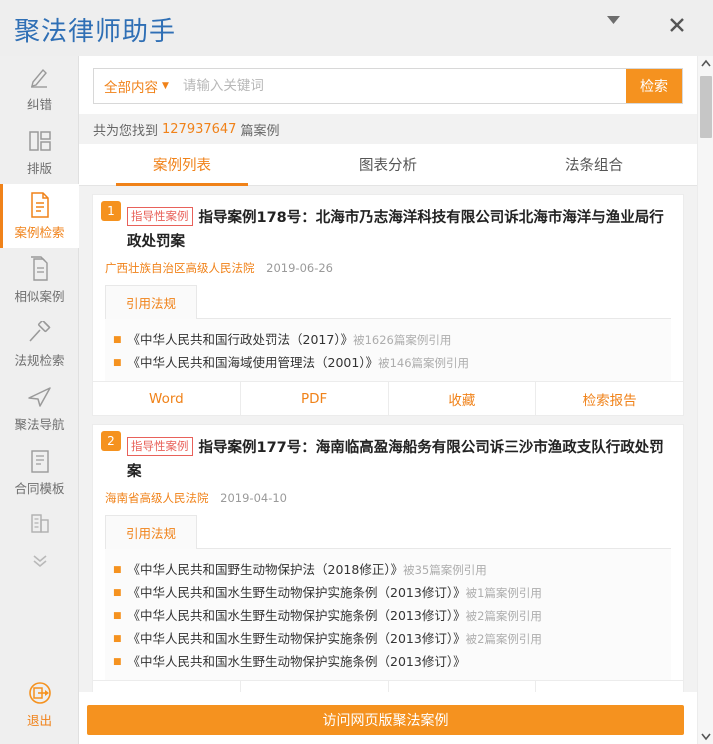 This screenshot has height=744, width=713. What do you see at coordinates (40, 205) in the screenshot?
I see `document-icon` at bounding box center [40, 205].